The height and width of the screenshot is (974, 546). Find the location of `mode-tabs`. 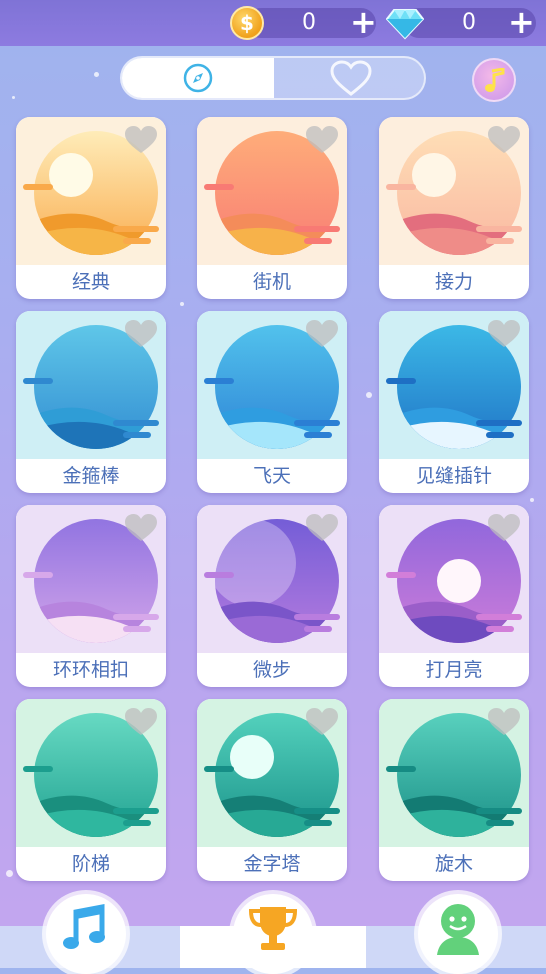

mode-tabs is located at coordinates (273, 78).